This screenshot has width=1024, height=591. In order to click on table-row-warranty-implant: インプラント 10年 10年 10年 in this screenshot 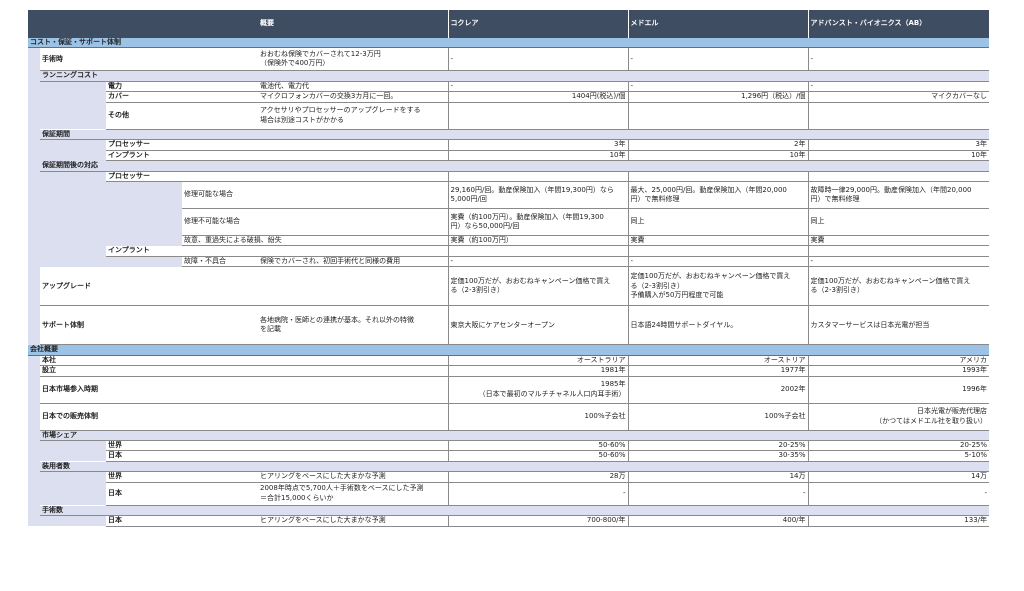, I will do `click(509, 156)`.